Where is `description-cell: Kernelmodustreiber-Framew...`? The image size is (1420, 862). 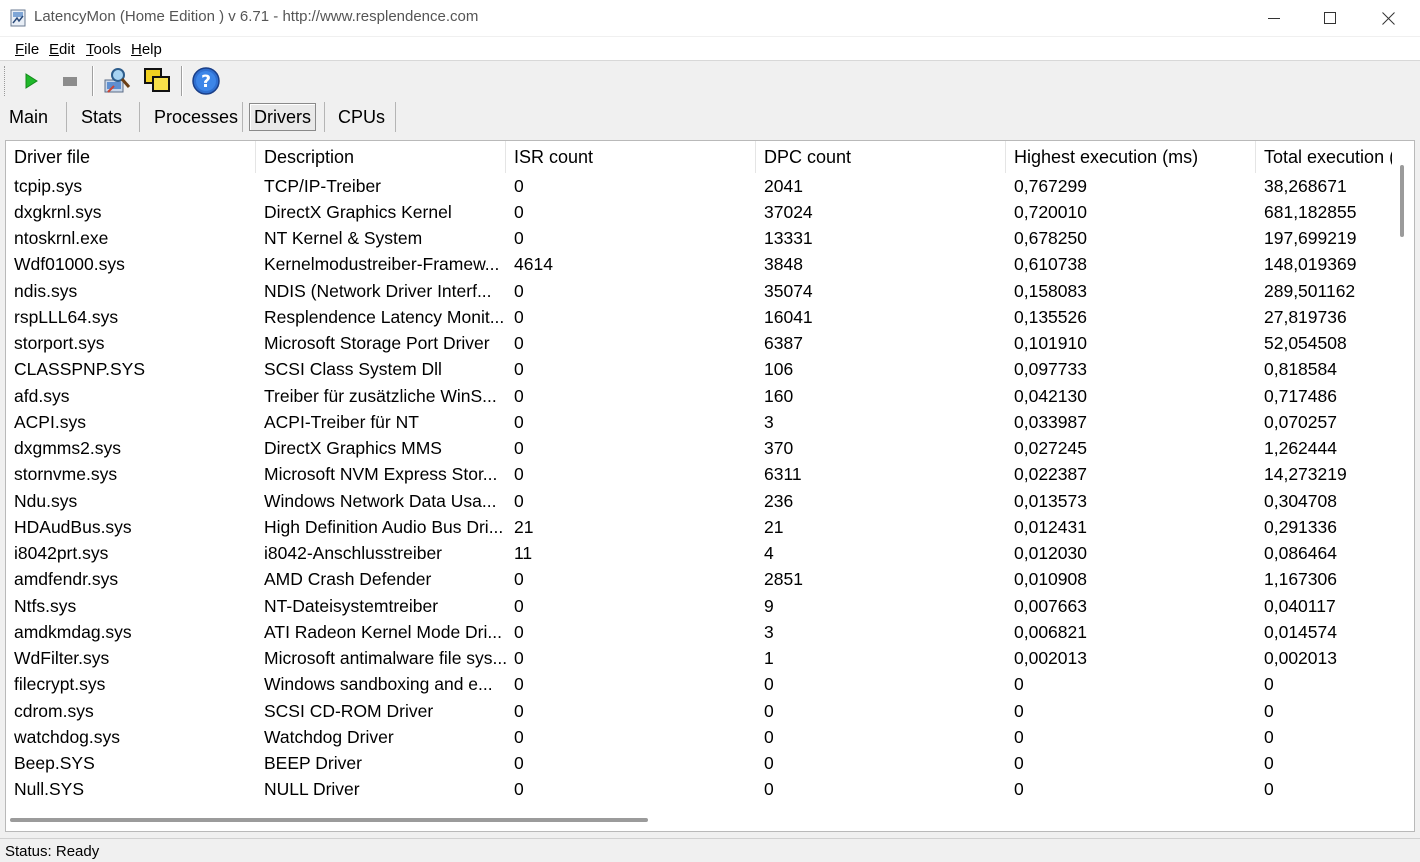 description-cell: Kernelmodustreiber-Framew... is located at coordinates (382, 264).